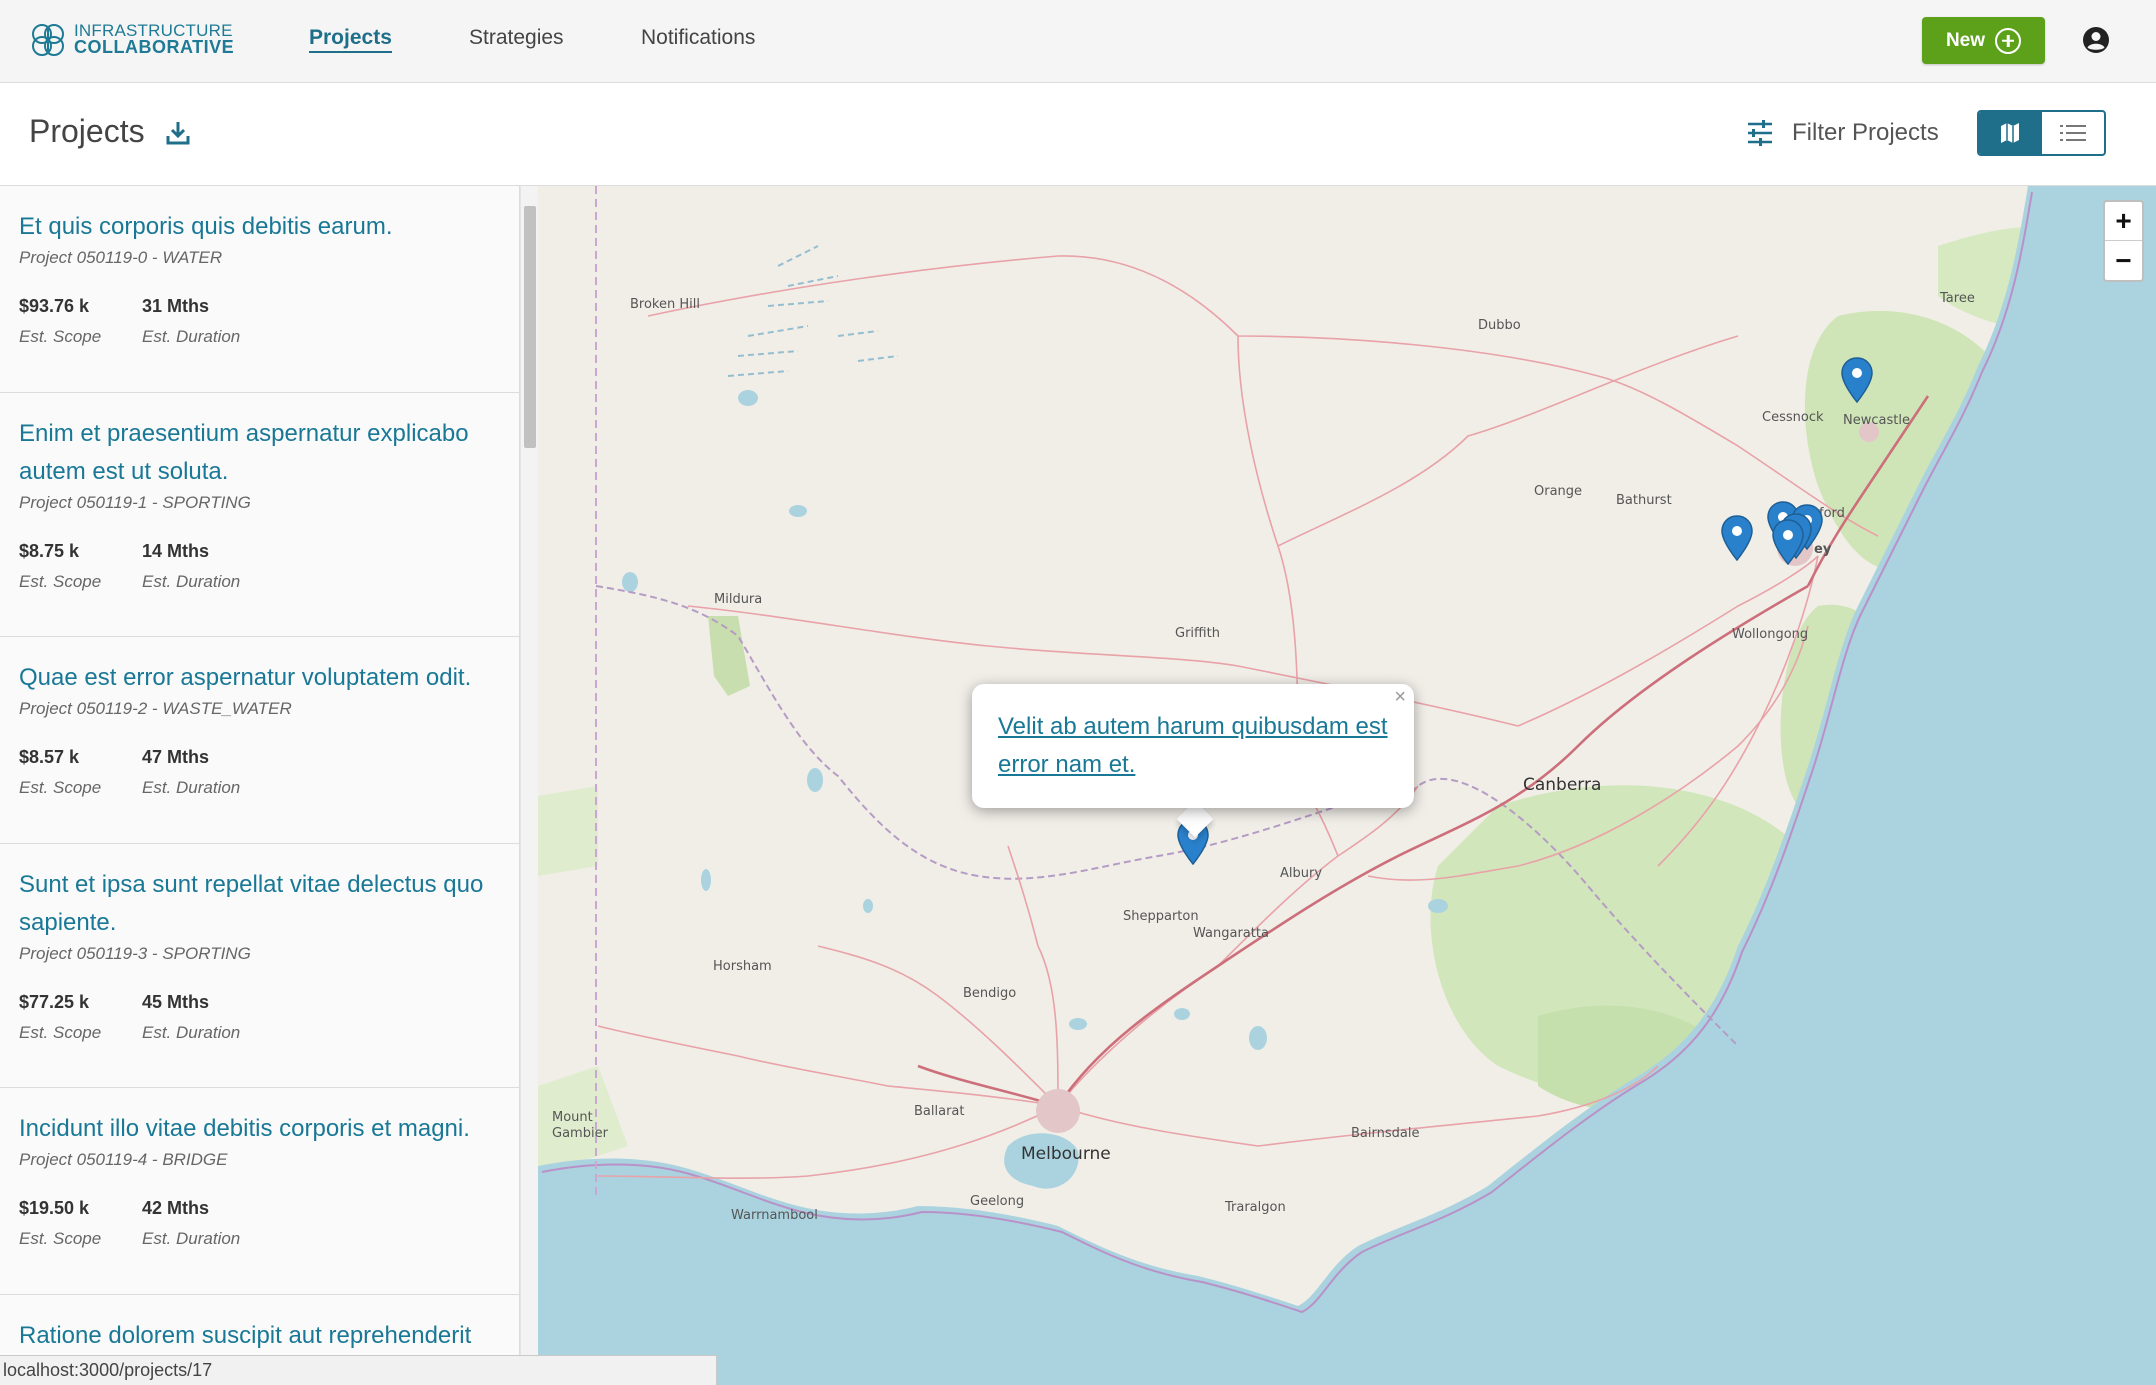 The height and width of the screenshot is (1385, 2156). What do you see at coordinates (738, 599) in the screenshot?
I see `city-label: Mildura` at bounding box center [738, 599].